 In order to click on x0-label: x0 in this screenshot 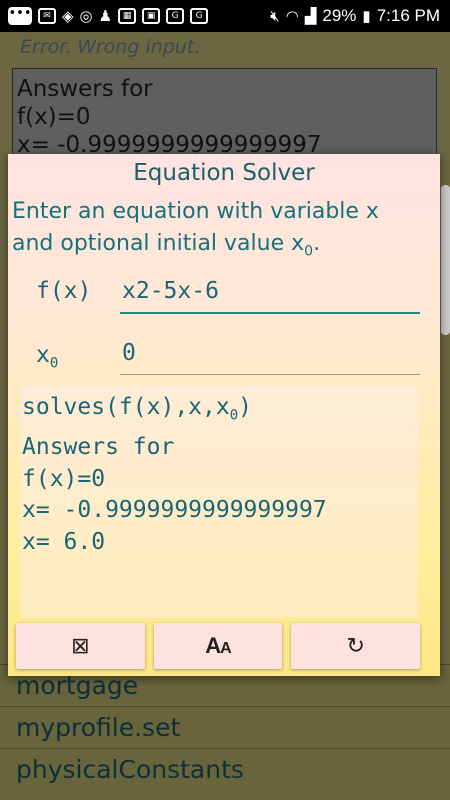, I will do `click(47, 357)`.